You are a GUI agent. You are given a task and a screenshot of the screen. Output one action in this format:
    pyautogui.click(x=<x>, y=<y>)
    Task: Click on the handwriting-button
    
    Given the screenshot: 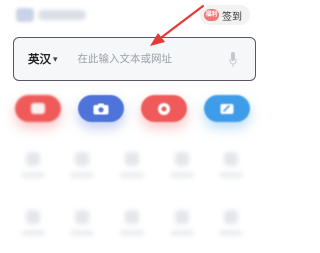 What is the action you would take?
    pyautogui.click(x=227, y=108)
    